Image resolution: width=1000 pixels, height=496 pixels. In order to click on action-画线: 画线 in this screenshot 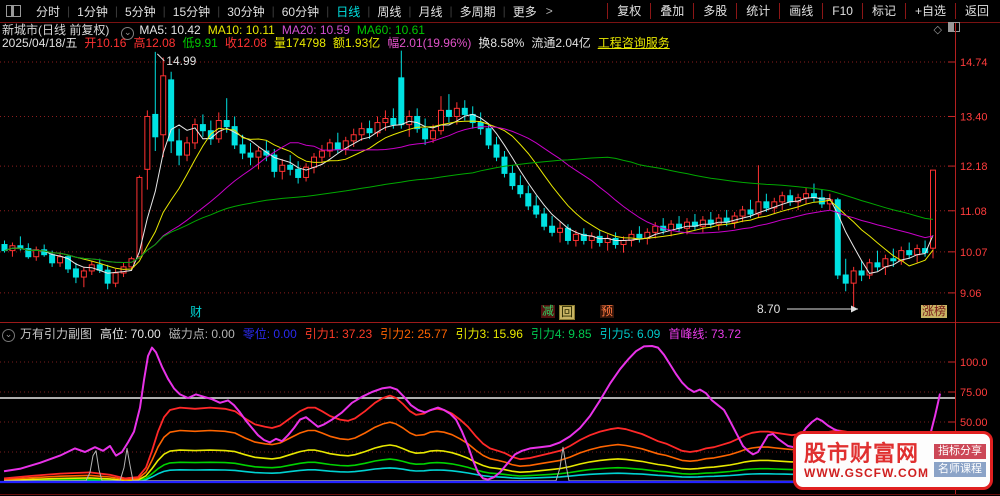, I will do `click(800, 11)`.